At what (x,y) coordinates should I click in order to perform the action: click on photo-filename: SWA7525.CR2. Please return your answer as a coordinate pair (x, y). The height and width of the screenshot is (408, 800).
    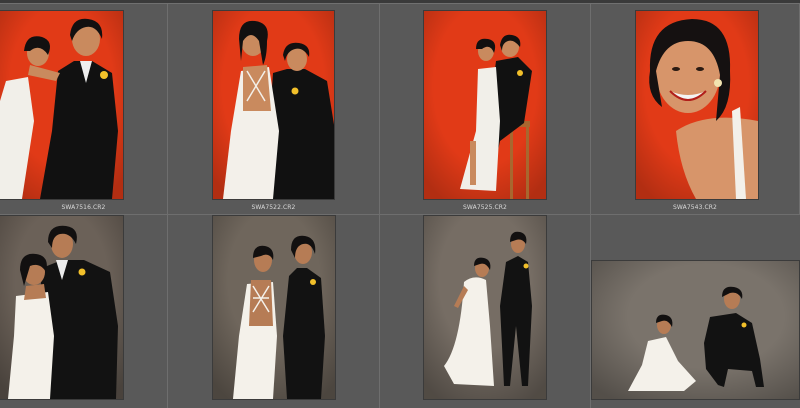
    Looking at the image, I should click on (485, 207).